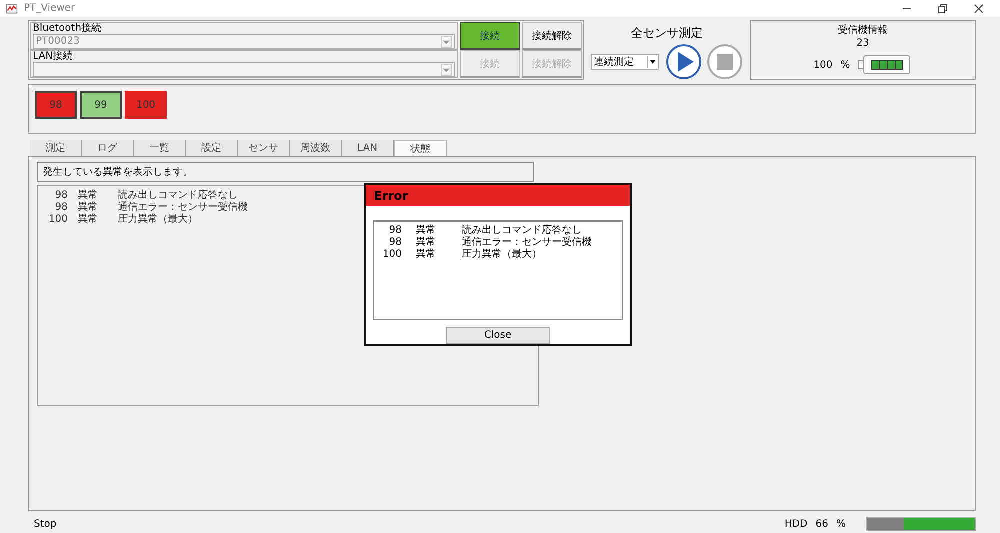 This screenshot has width=1000, height=533. What do you see at coordinates (885, 65) in the screenshot?
I see `battery-icon` at bounding box center [885, 65].